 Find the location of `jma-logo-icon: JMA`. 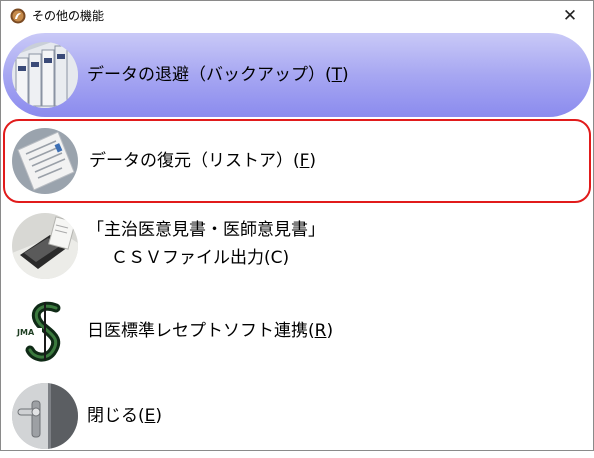

jma-logo-icon: JMA is located at coordinates (45, 331).